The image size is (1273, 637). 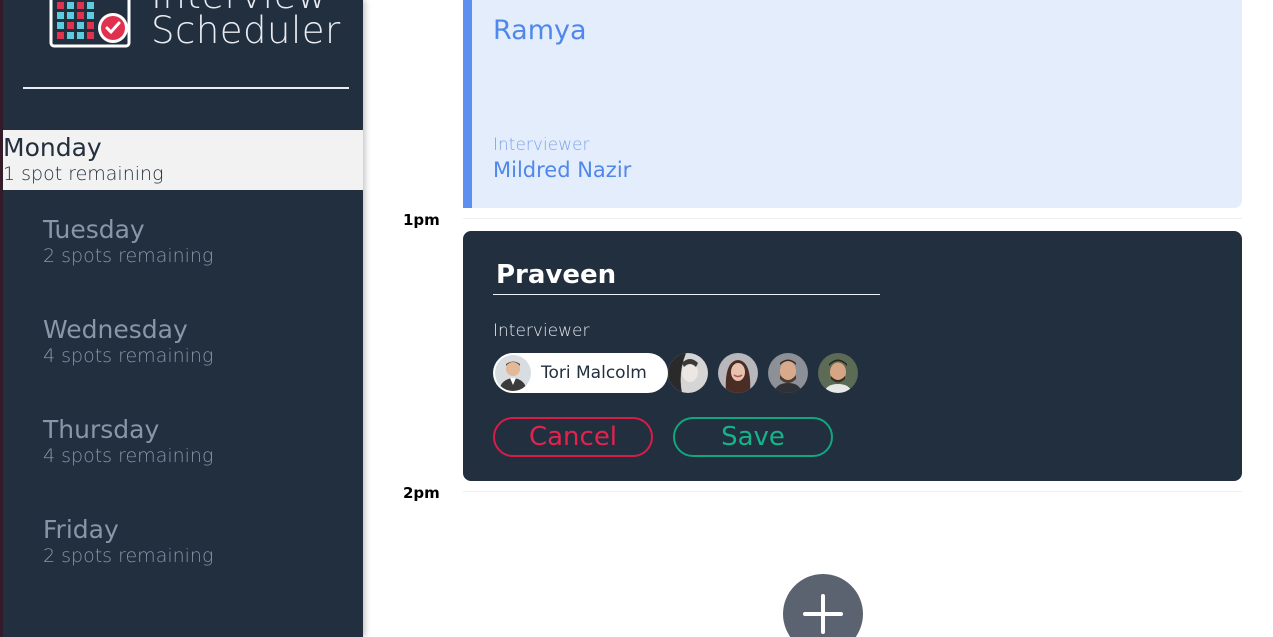 I want to click on day-item-wednesday: Wednesday 4 spots remaining, so click(x=183, y=360).